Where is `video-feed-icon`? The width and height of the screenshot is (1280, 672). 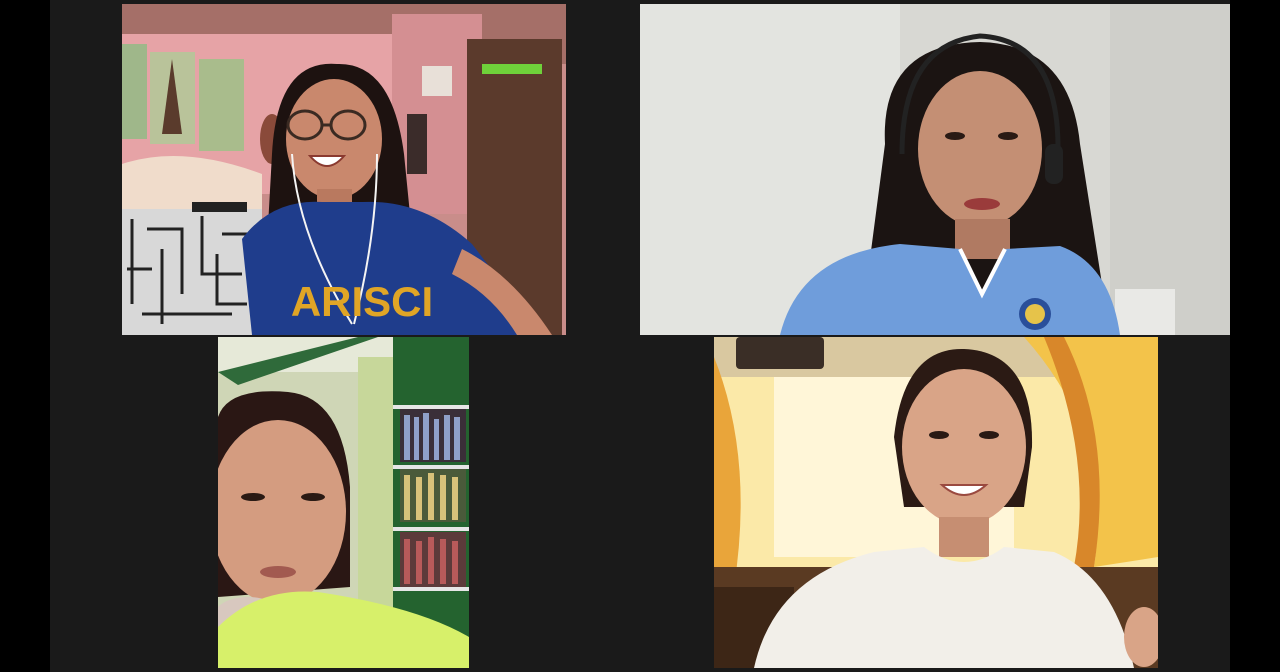 video-feed-icon is located at coordinates (343, 502).